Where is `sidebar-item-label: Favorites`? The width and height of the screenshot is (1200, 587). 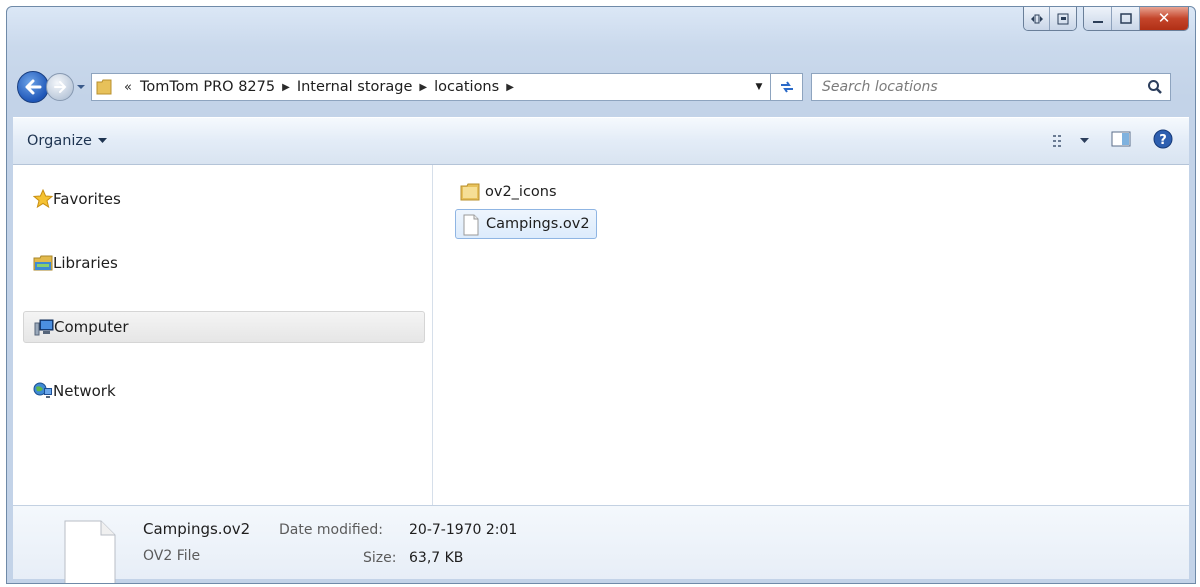 sidebar-item-label: Favorites is located at coordinates (87, 199).